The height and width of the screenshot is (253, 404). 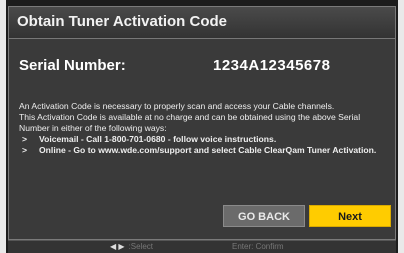 I want to click on left-edge, so click(x=3, y=126).